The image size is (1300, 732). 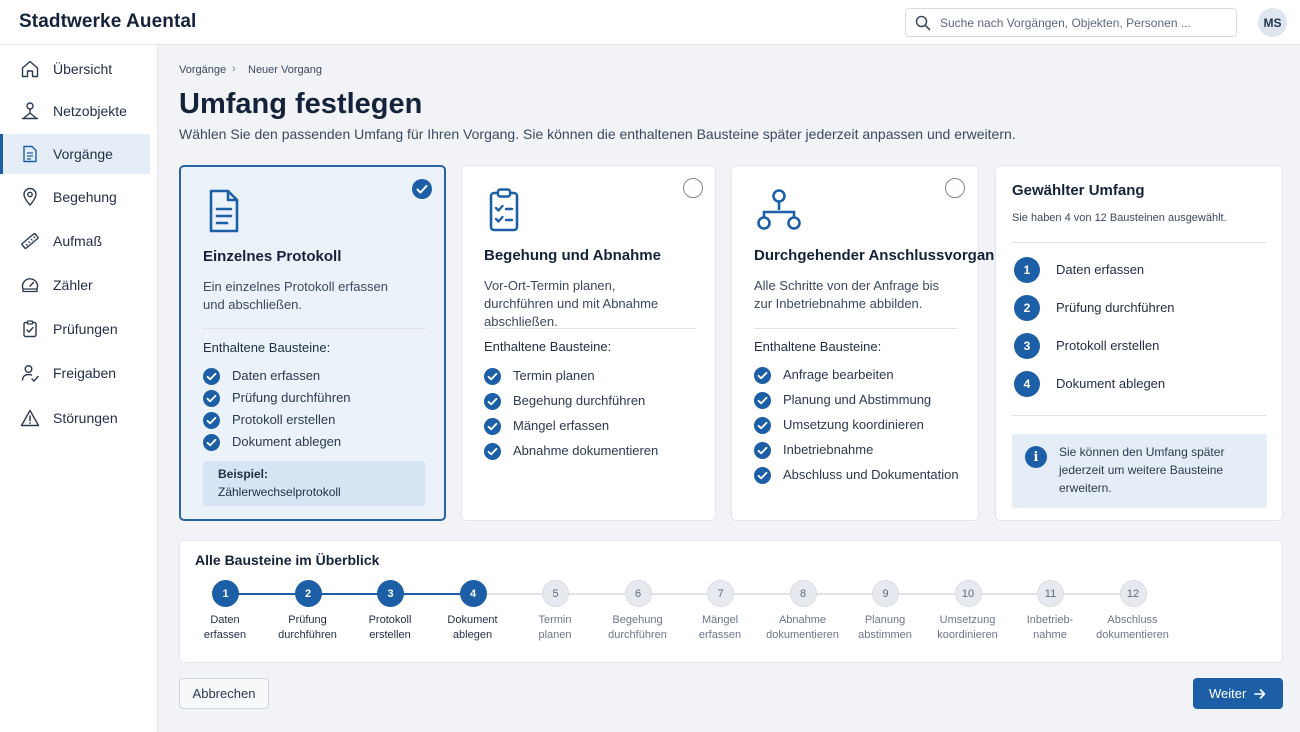 I want to click on user-avatar: MS, so click(x=1272, y=22).